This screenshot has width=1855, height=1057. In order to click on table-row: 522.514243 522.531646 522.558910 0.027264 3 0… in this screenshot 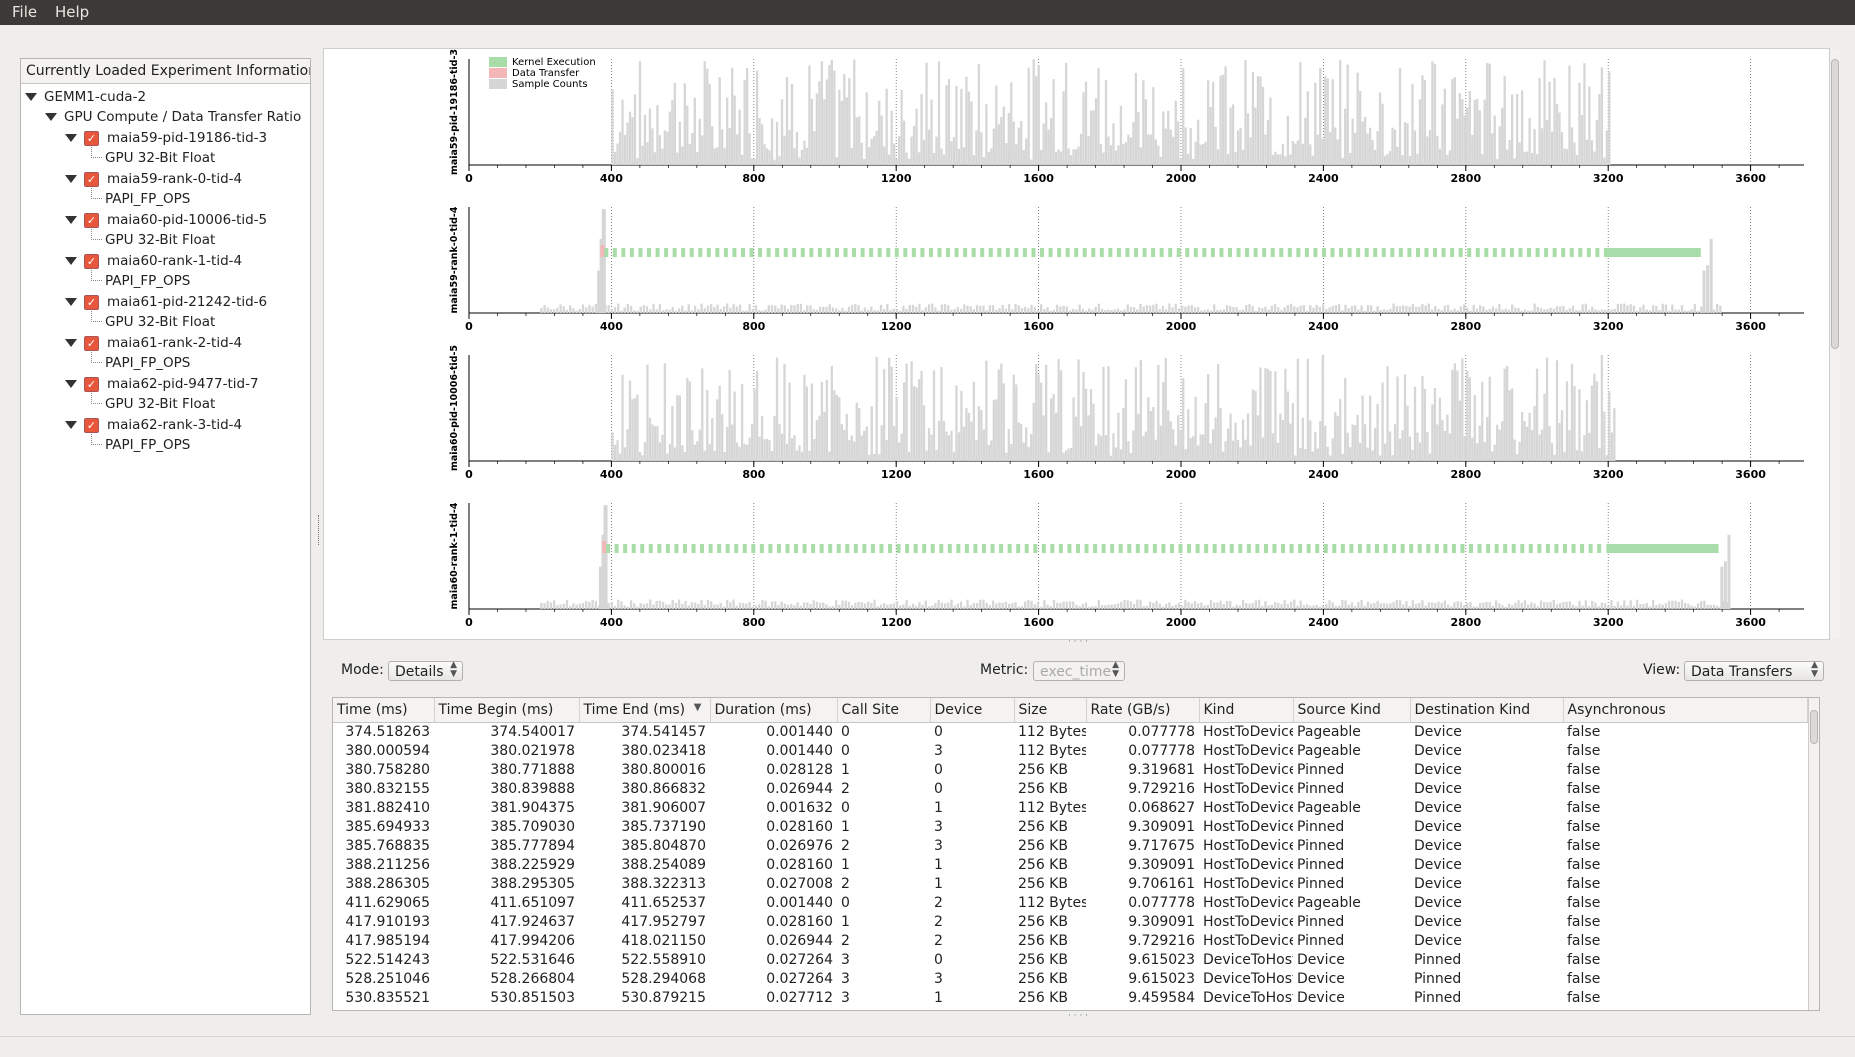, I will do `click(1070, 960)`.